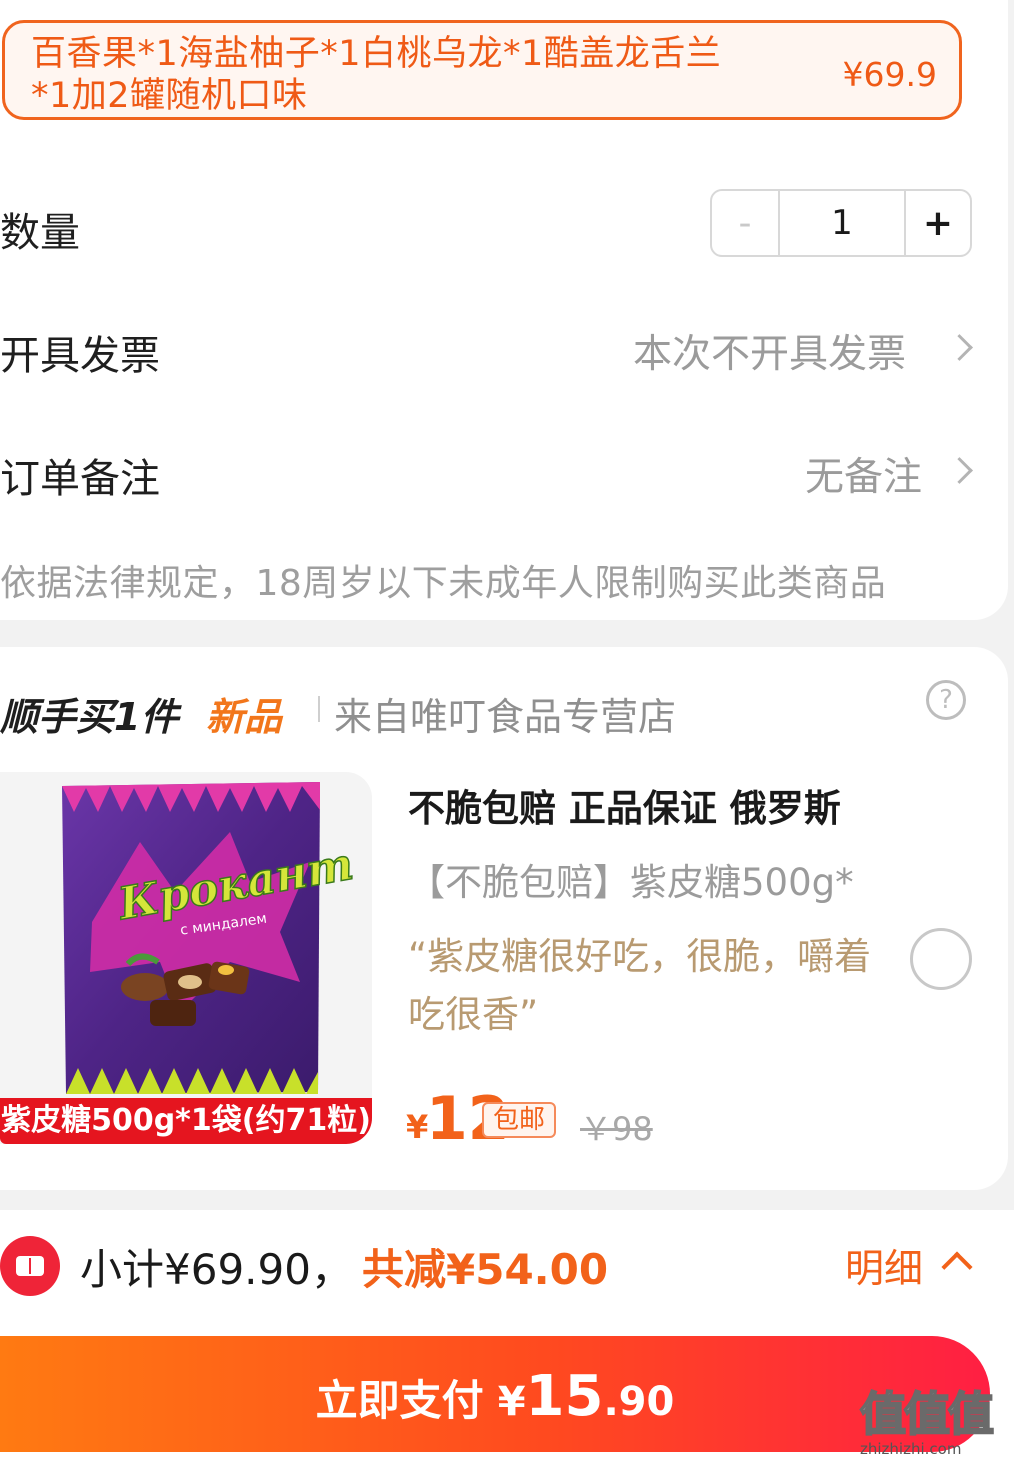 The width and height of the screenshot is (1014, 1468). I want to click on product-image-label: 紫皮糖500g*1袋(约71粒), so click(186, 1121).